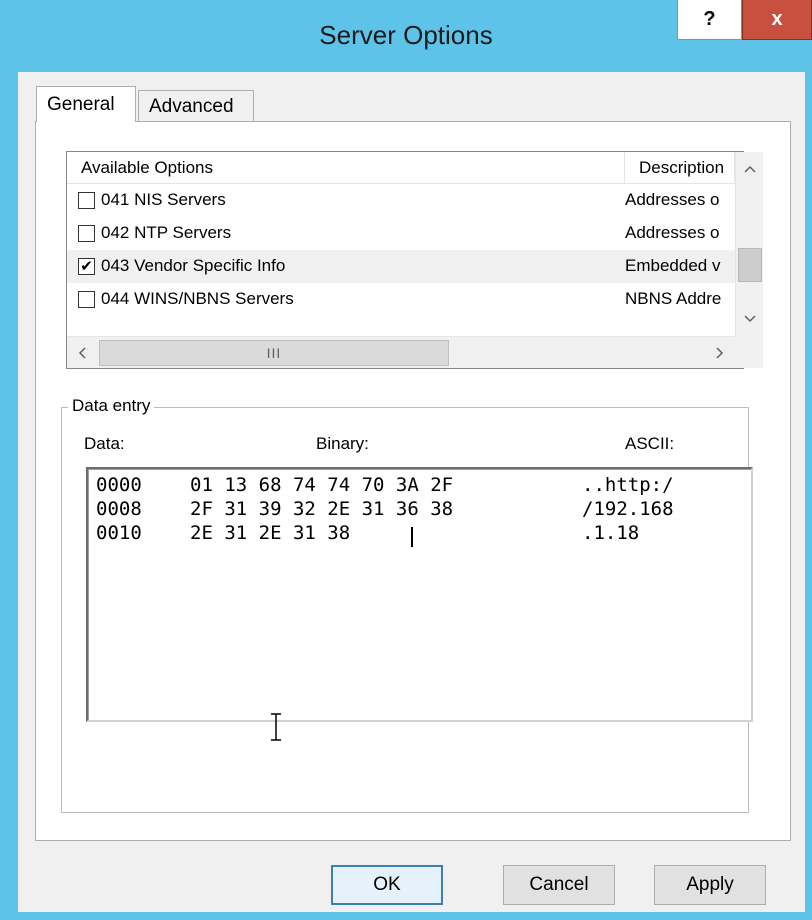 The height and width of the screenshot is (920, 812). What do you see at coordinates (650, 443) in the screenshot?
I see `ascii-column-label: ASCII:` at bounding box center [650, 443].